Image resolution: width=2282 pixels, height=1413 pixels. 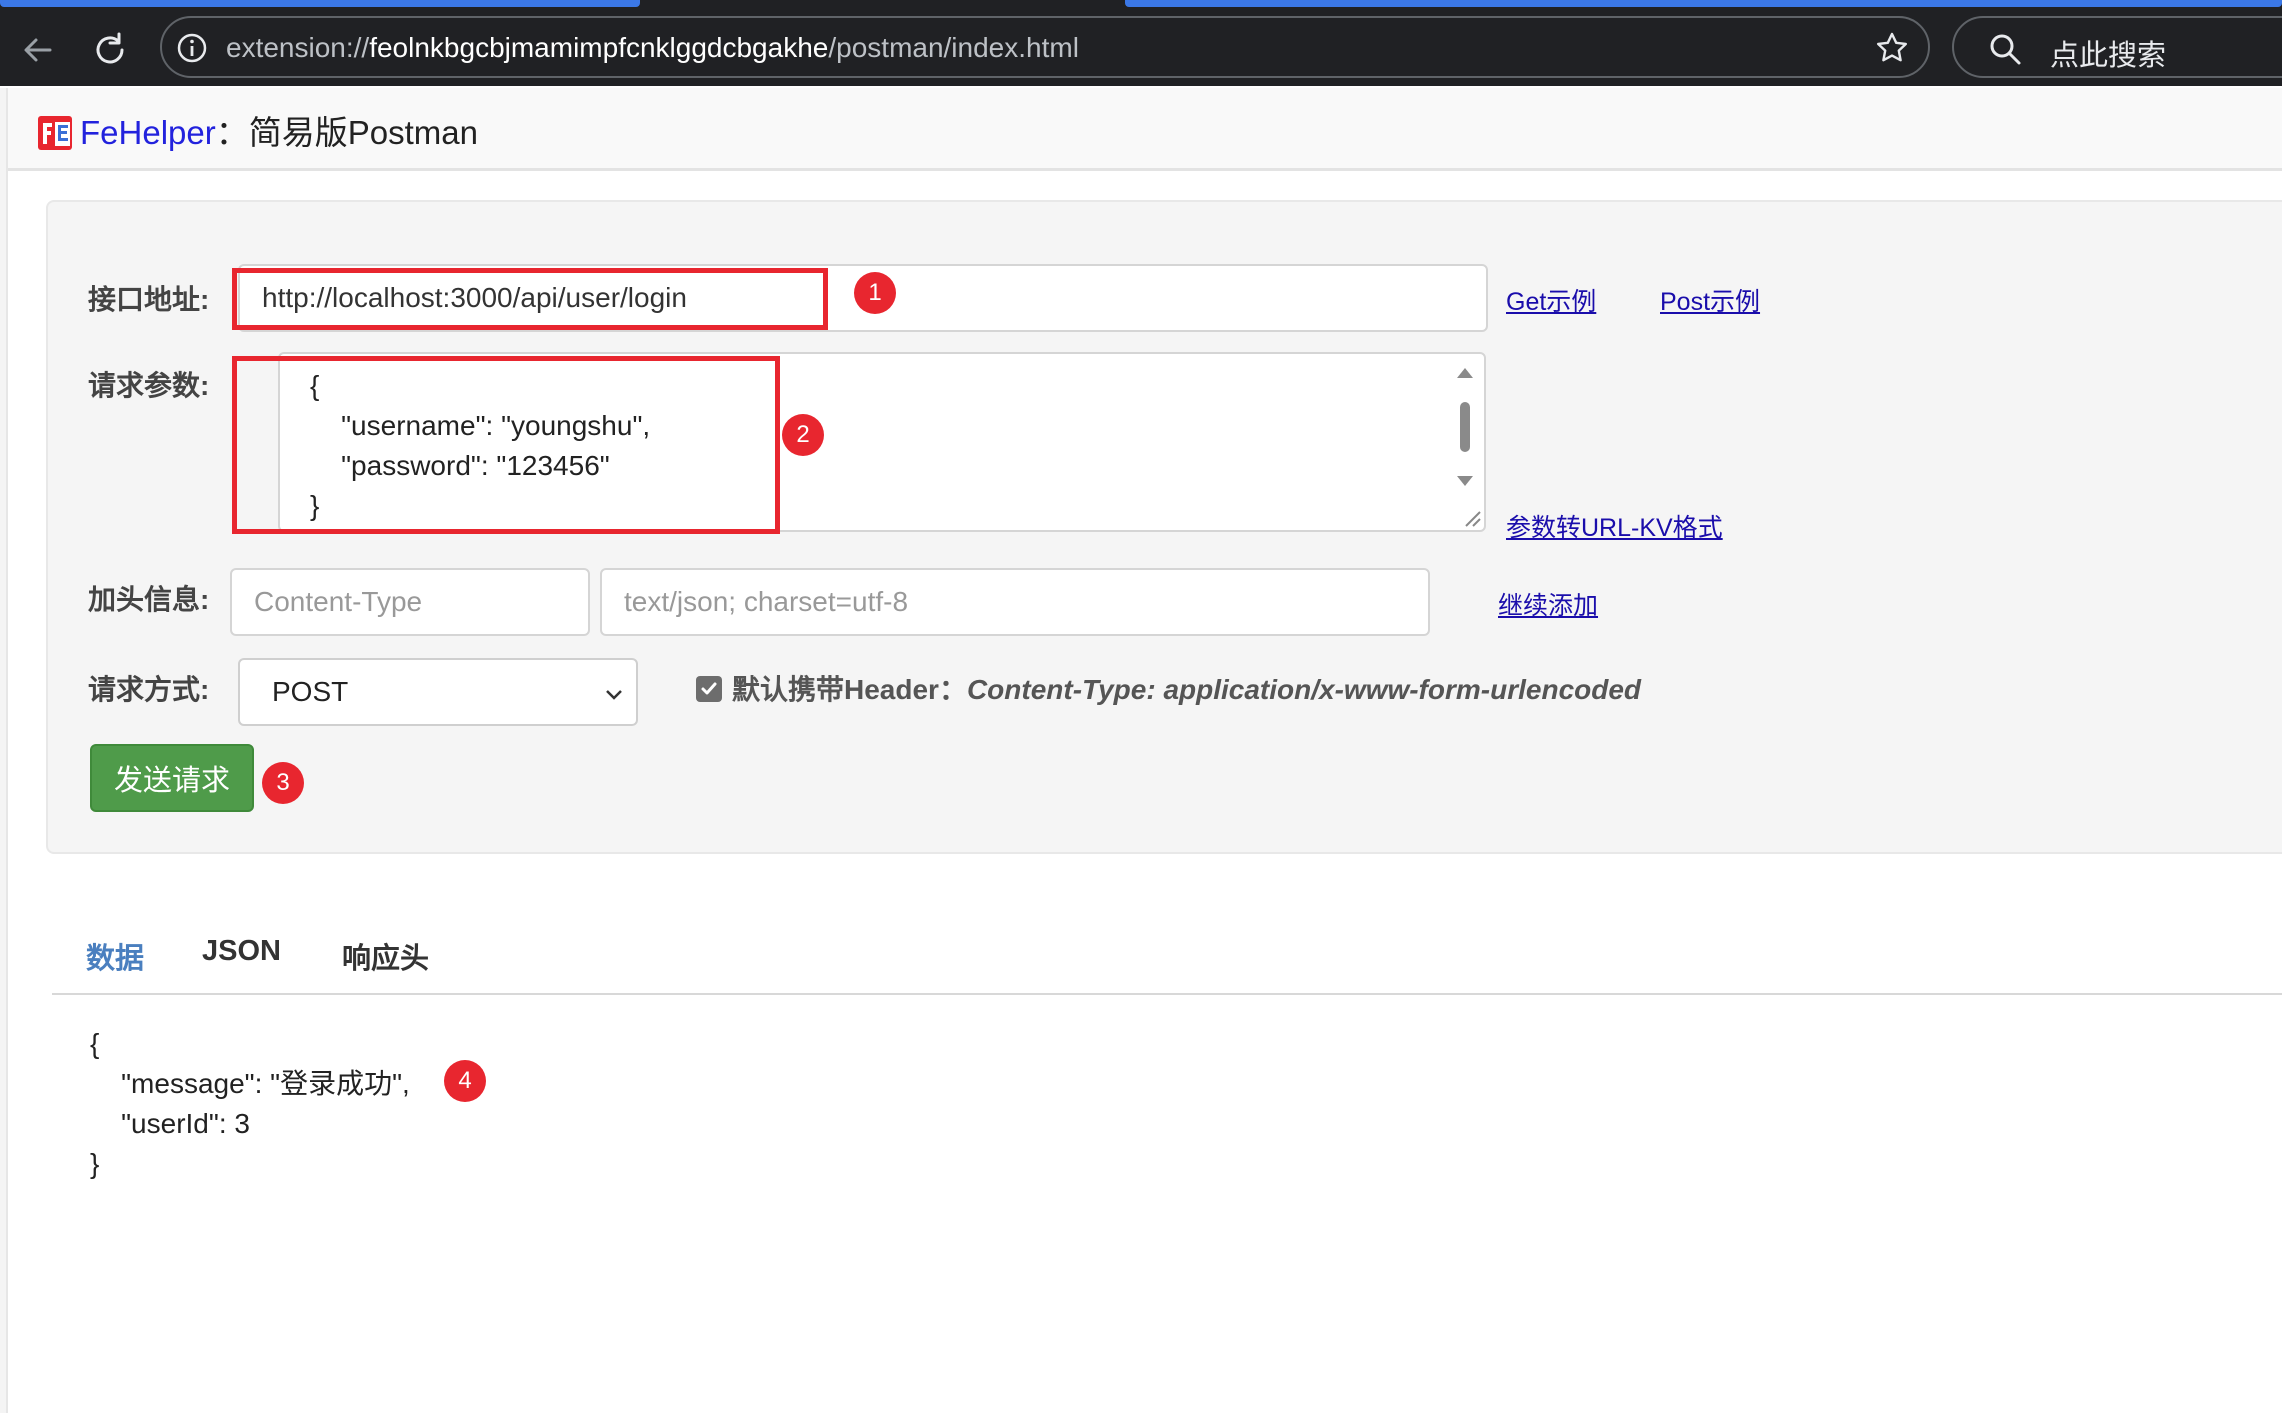 What do you see at coordinates (148, 132) in the screenshot?
I see `brand-name: FeHelper` at bounding box center [148, 132].